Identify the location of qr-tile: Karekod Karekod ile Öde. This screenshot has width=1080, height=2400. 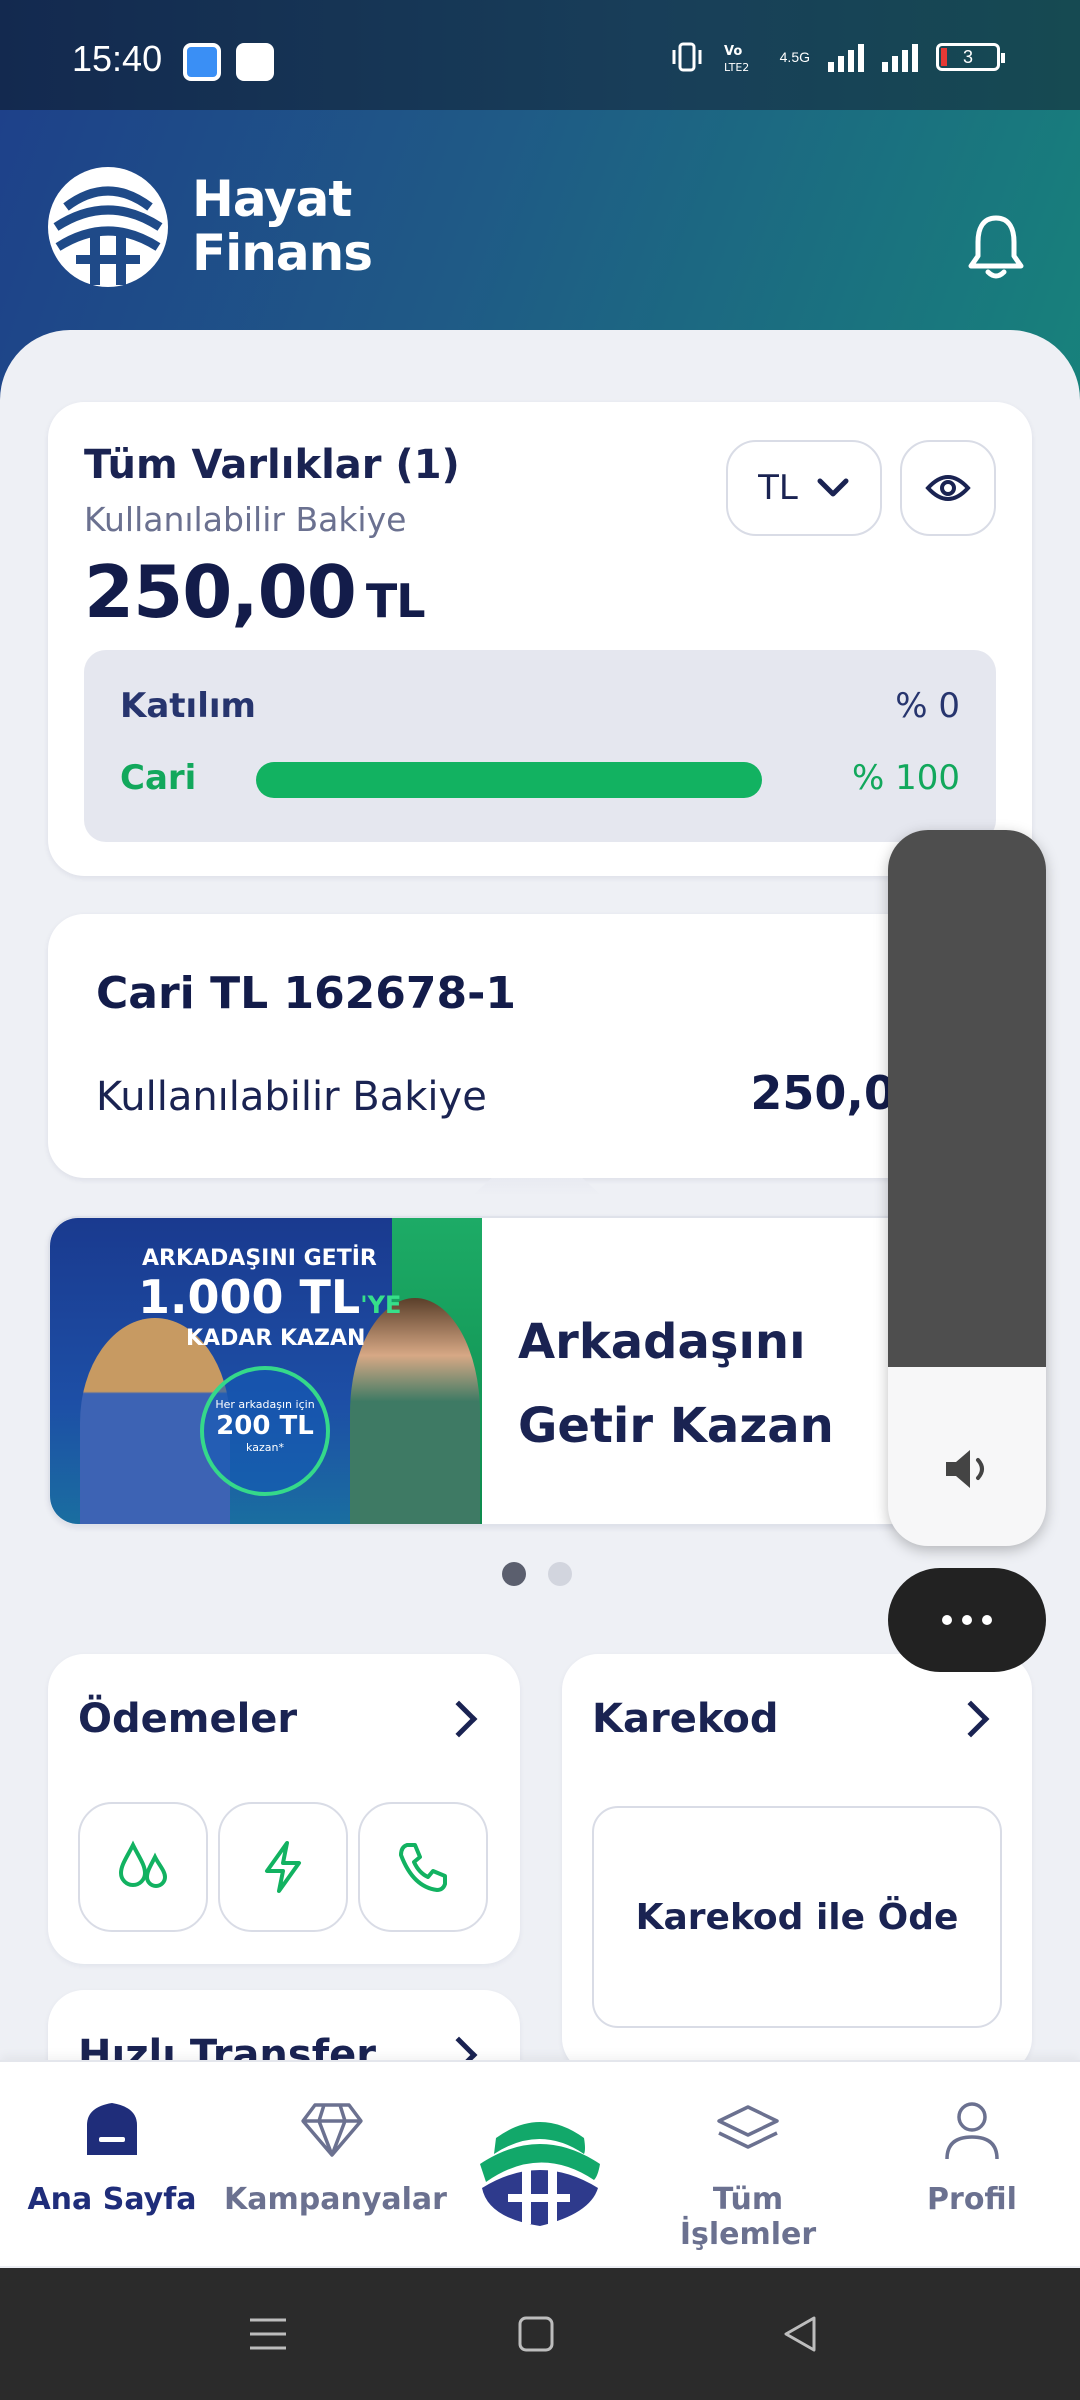
(797, 1864).